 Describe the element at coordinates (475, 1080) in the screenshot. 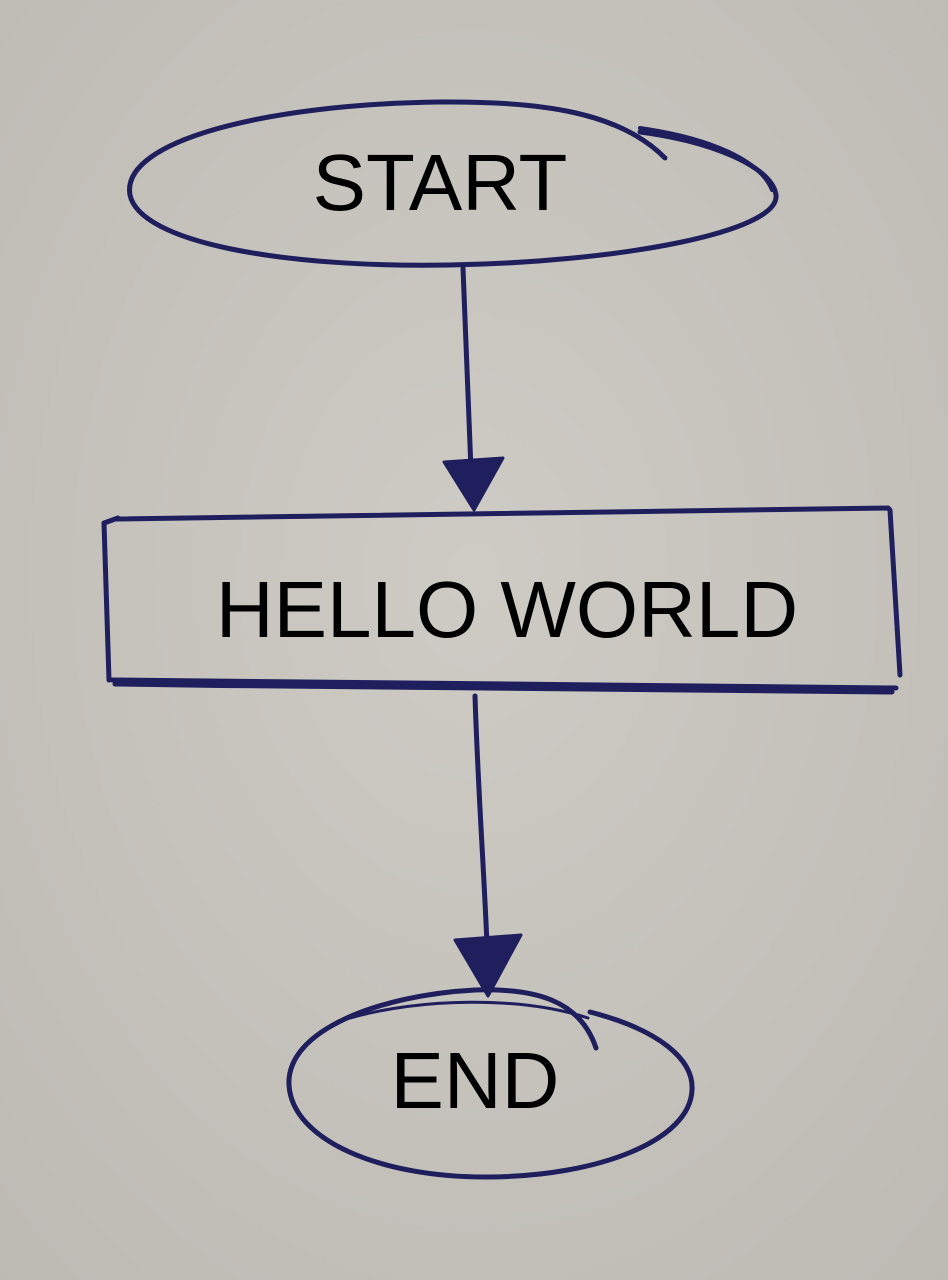

I see `end-label: END` at that location.